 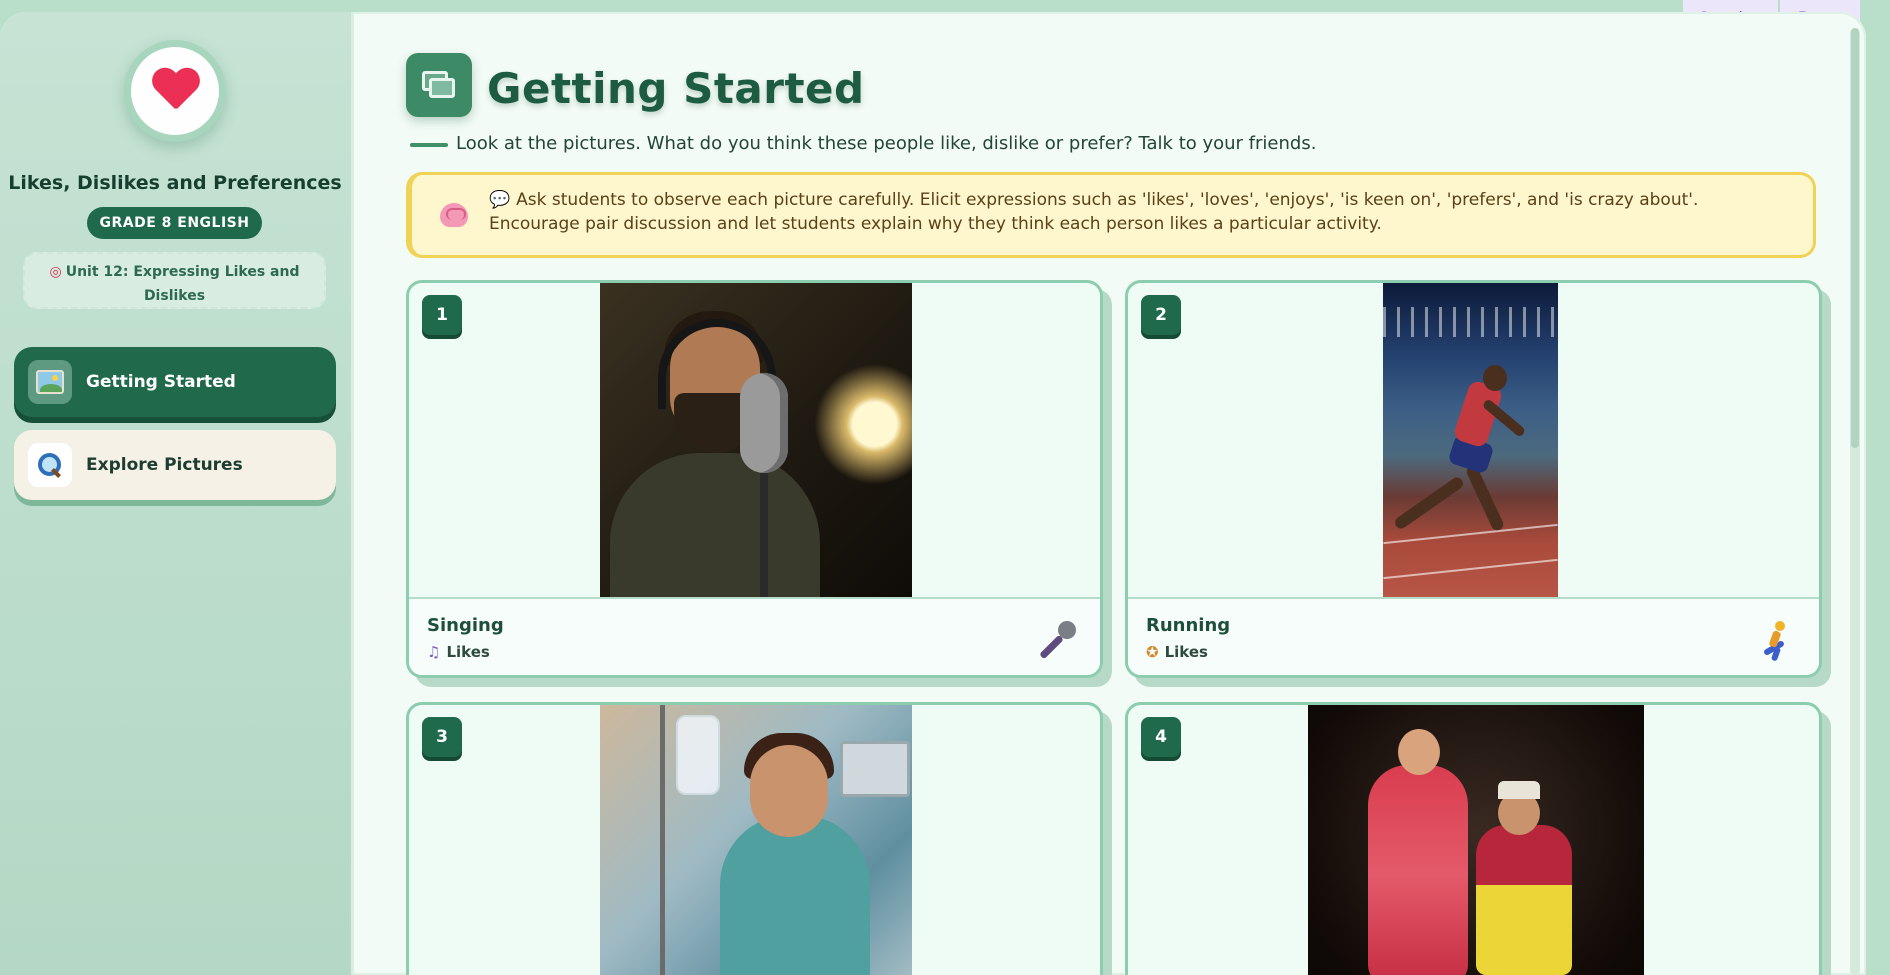 I want to click on microphone-icon, so click(x=1058, y=639).